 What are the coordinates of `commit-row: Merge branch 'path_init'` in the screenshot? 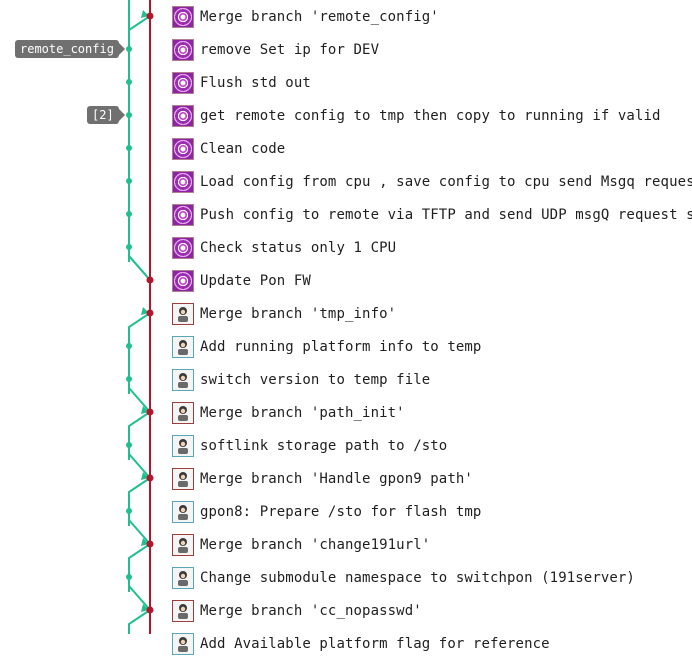 It's located at (288, 412).